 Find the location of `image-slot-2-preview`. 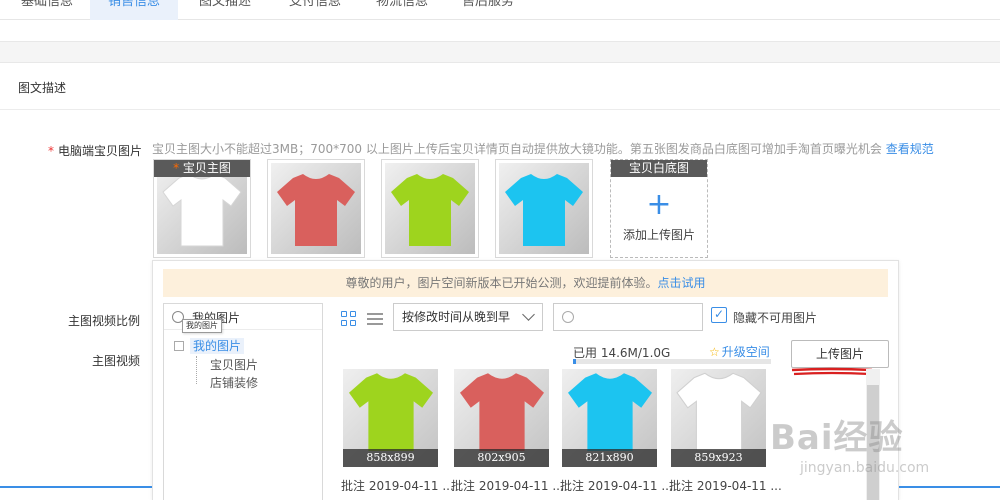

image-slot-2-preview is located at coordinates (316, 208).